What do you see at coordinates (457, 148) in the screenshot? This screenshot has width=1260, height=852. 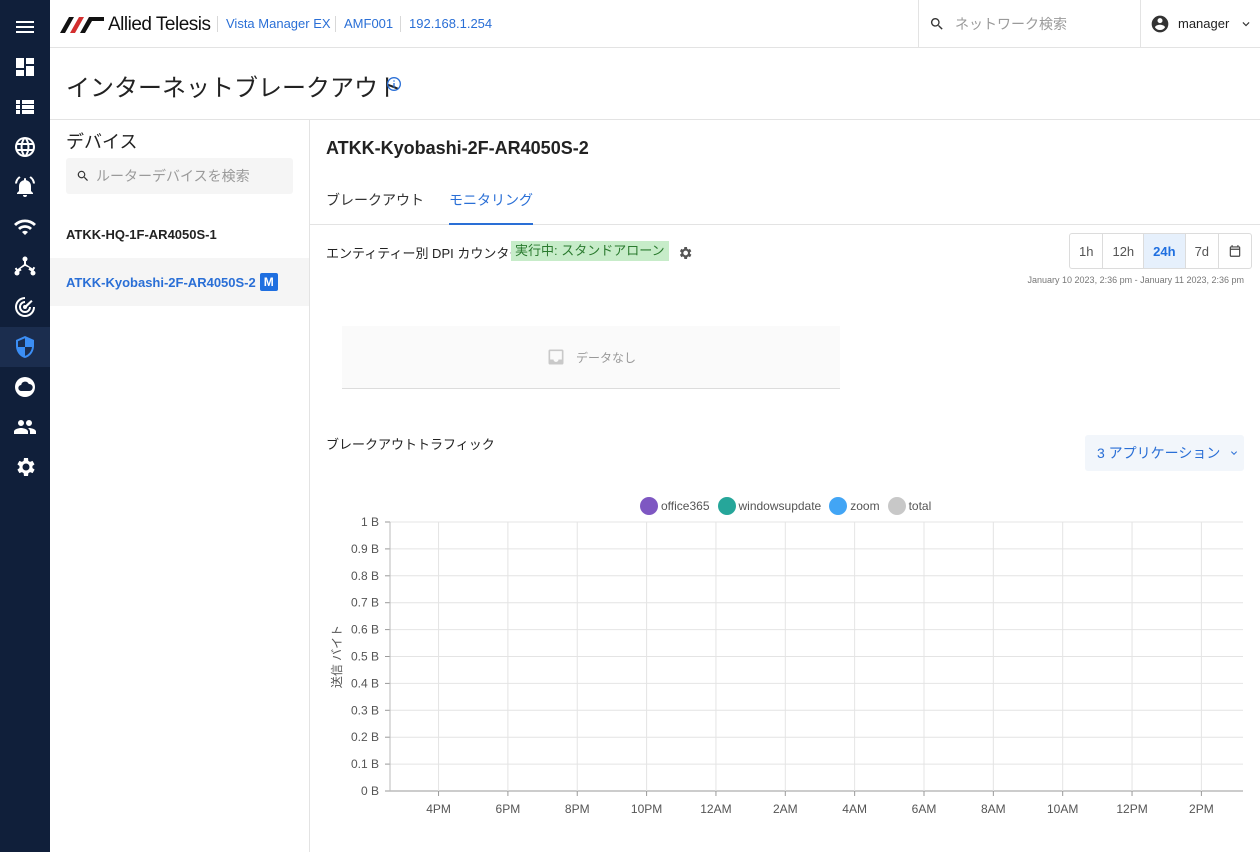 I see `device-heading: ATKK-Kyobashi-2F-AR4050S-2` at bounding box center [457, 148].